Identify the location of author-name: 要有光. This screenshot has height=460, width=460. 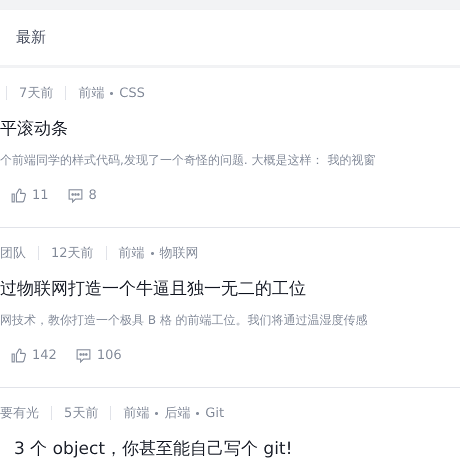
(19, 413).